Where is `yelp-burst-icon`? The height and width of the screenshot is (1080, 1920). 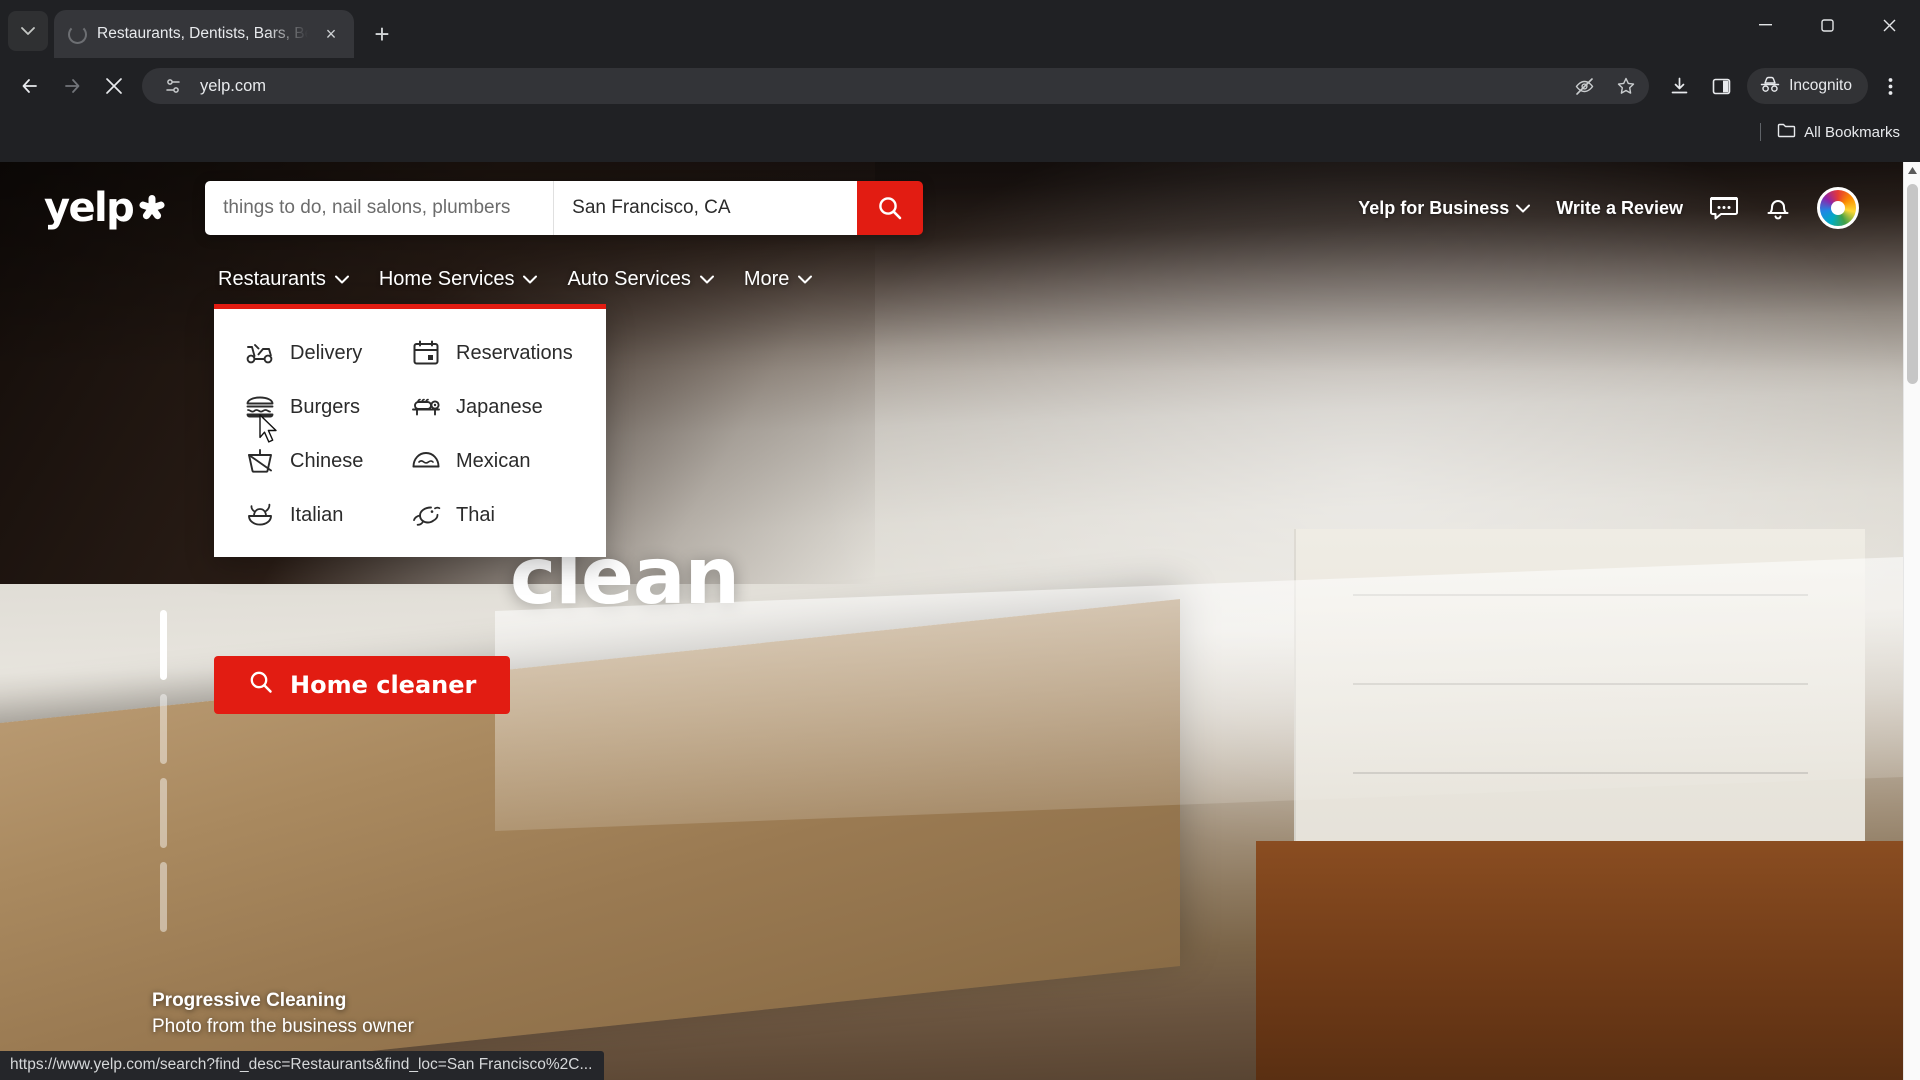 yelp-burst-icon is located at coordinates (152, 208).